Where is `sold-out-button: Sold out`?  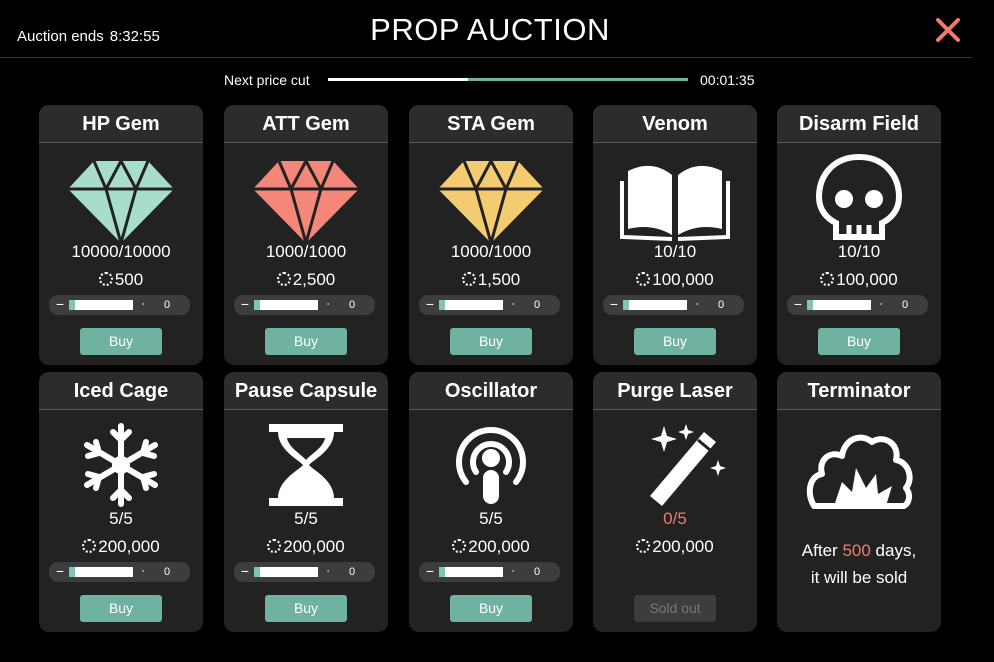 sold-out-button: Sold out is located at coordinates (675, 608).